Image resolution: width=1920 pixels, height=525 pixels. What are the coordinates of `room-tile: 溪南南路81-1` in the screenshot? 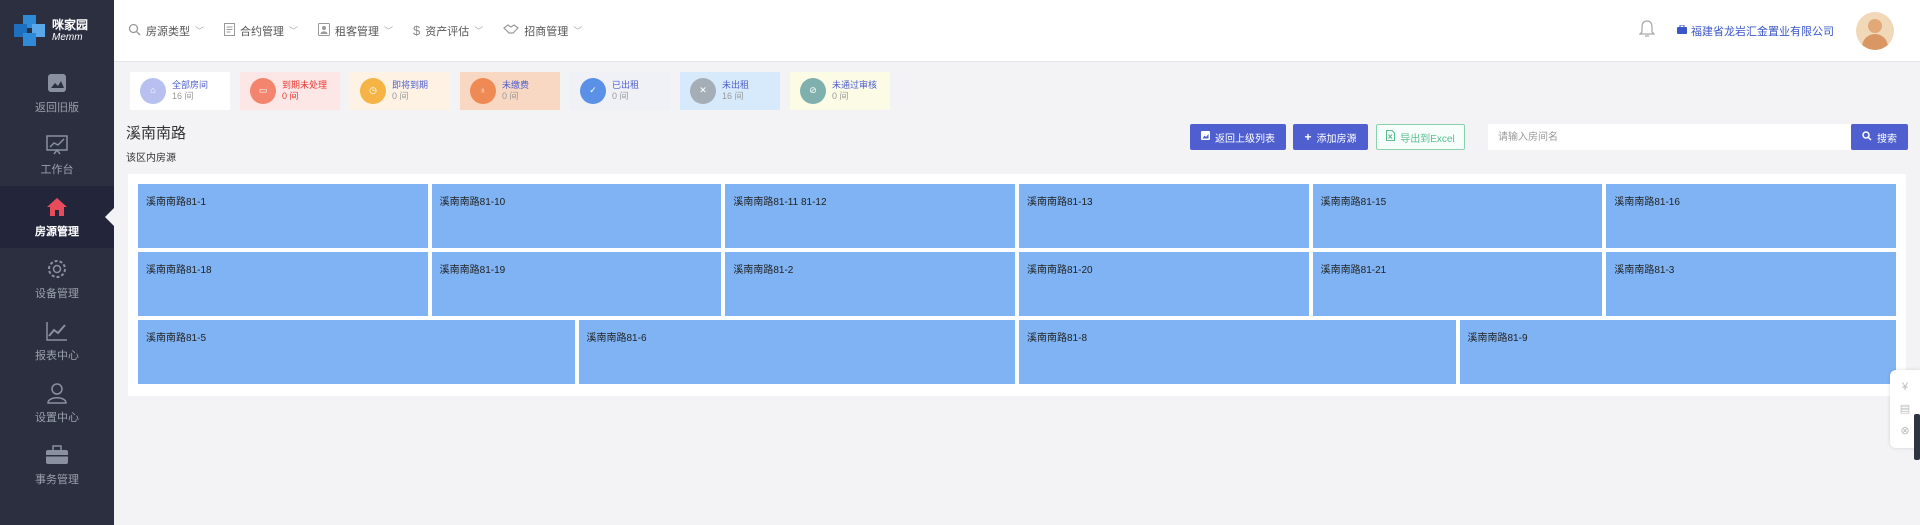 It's located at (283, 216).